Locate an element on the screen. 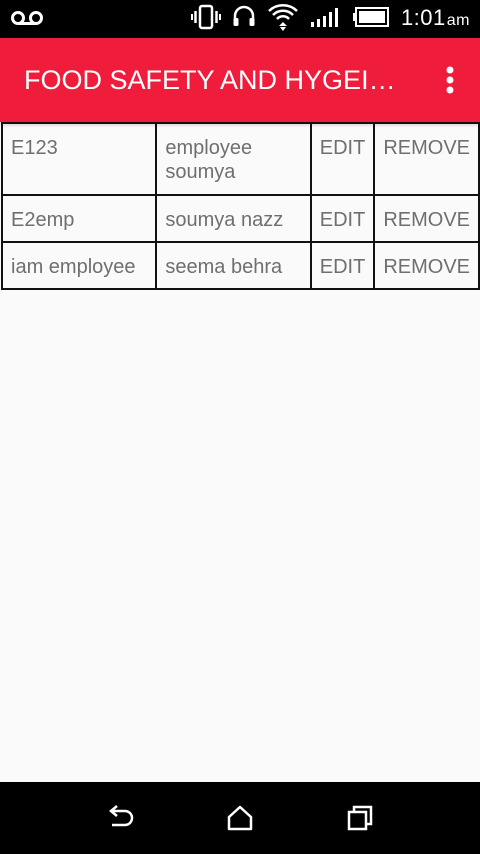 The width and height of the screenshot is (480, 854). status-time: 1:01am is located at coordinates (435, 20).